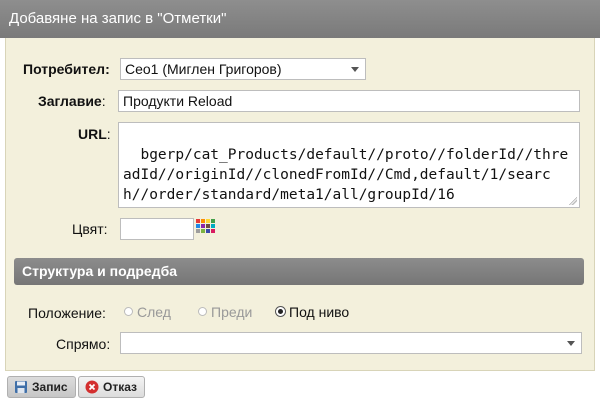 This screenshot has height=405, width=600. I want to click on cancel-icon, so click(92, 387).